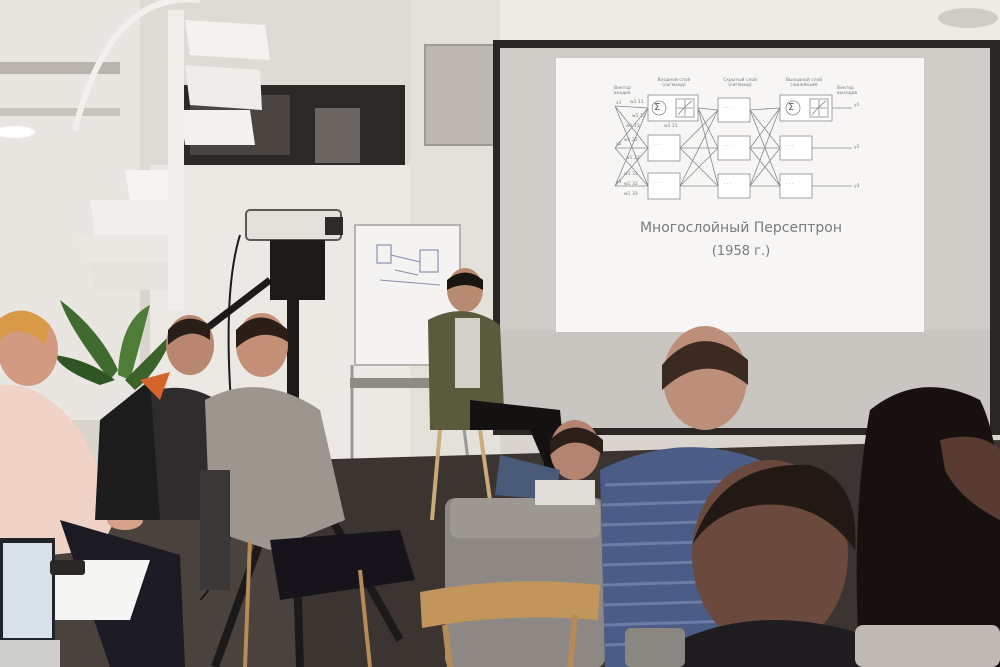  Describe the element at coordinates (637, 102) in the screenshot. I see `weight-label: w1 11` at that location.